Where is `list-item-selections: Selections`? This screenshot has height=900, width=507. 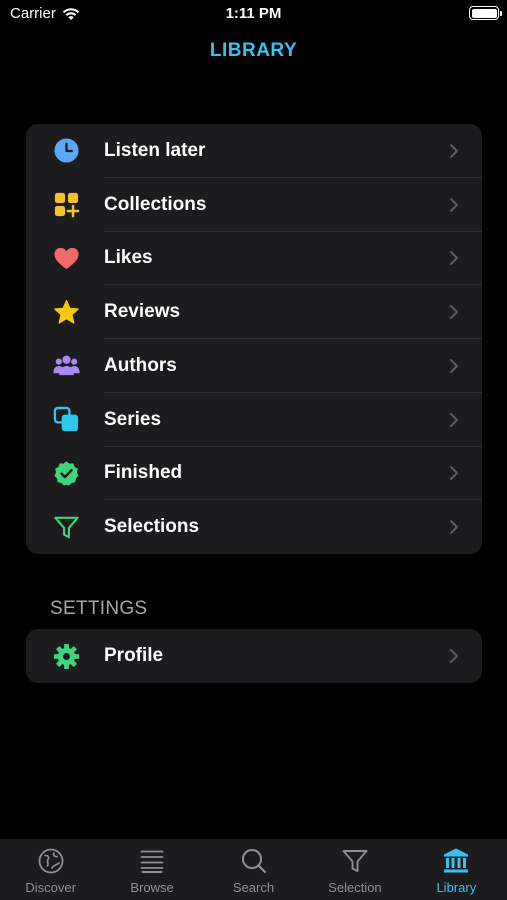 list-item-selections: Selections is located at coordinates (254, 527).